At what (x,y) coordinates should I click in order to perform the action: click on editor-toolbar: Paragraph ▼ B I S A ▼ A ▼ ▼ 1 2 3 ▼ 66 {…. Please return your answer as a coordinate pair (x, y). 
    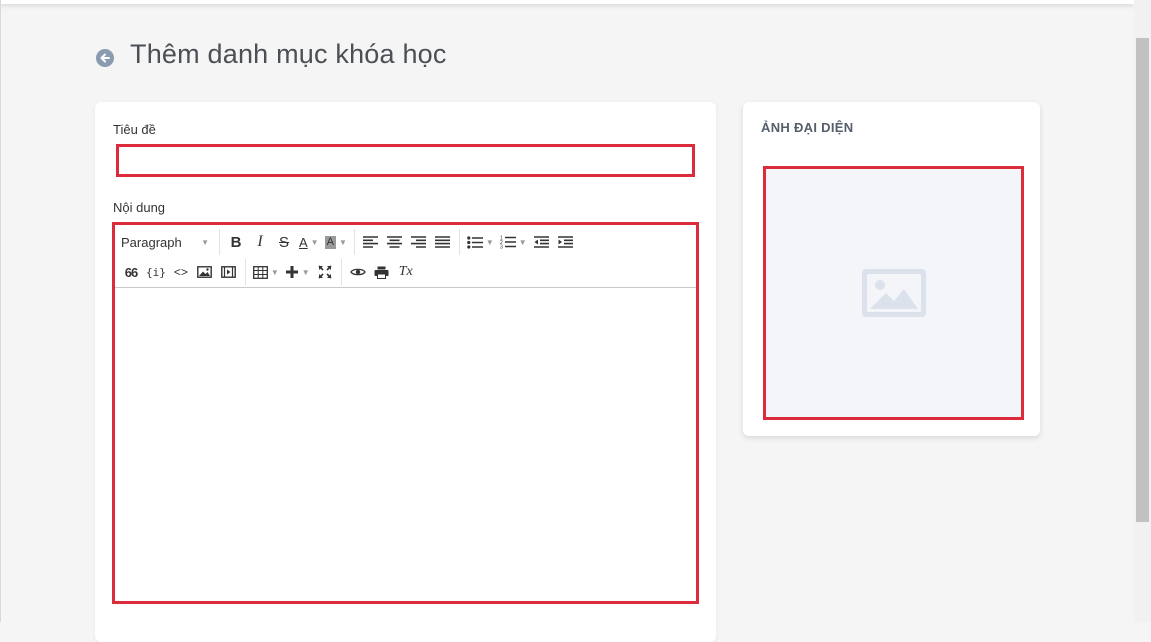
    Looking at the image, I should click on (405, 256).